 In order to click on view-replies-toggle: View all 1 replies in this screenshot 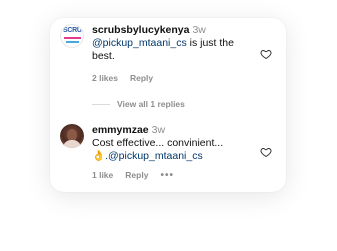, I will do `click(138, 104)`.